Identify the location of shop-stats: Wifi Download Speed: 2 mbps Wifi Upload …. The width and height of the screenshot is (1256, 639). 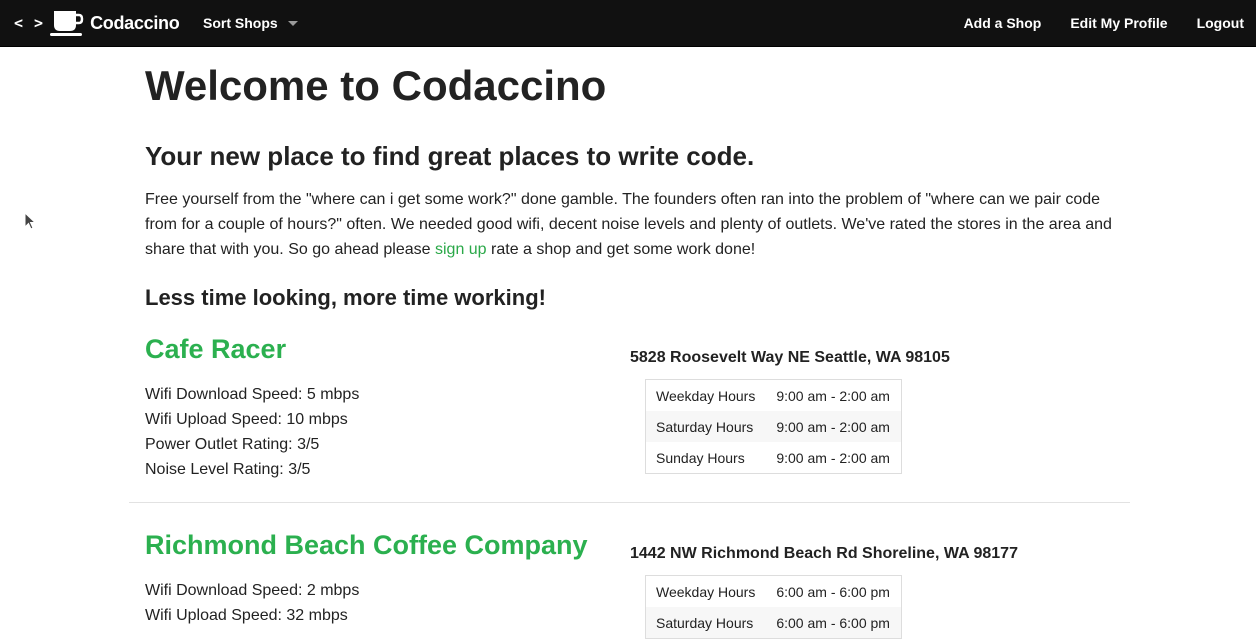
(252, 603).